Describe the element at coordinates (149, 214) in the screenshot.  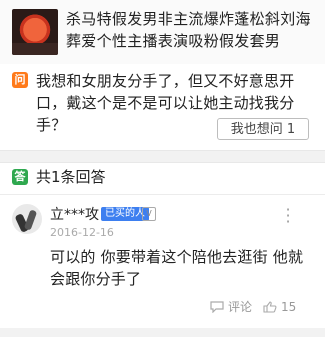
I see `level-badge-icon: V` at that location.